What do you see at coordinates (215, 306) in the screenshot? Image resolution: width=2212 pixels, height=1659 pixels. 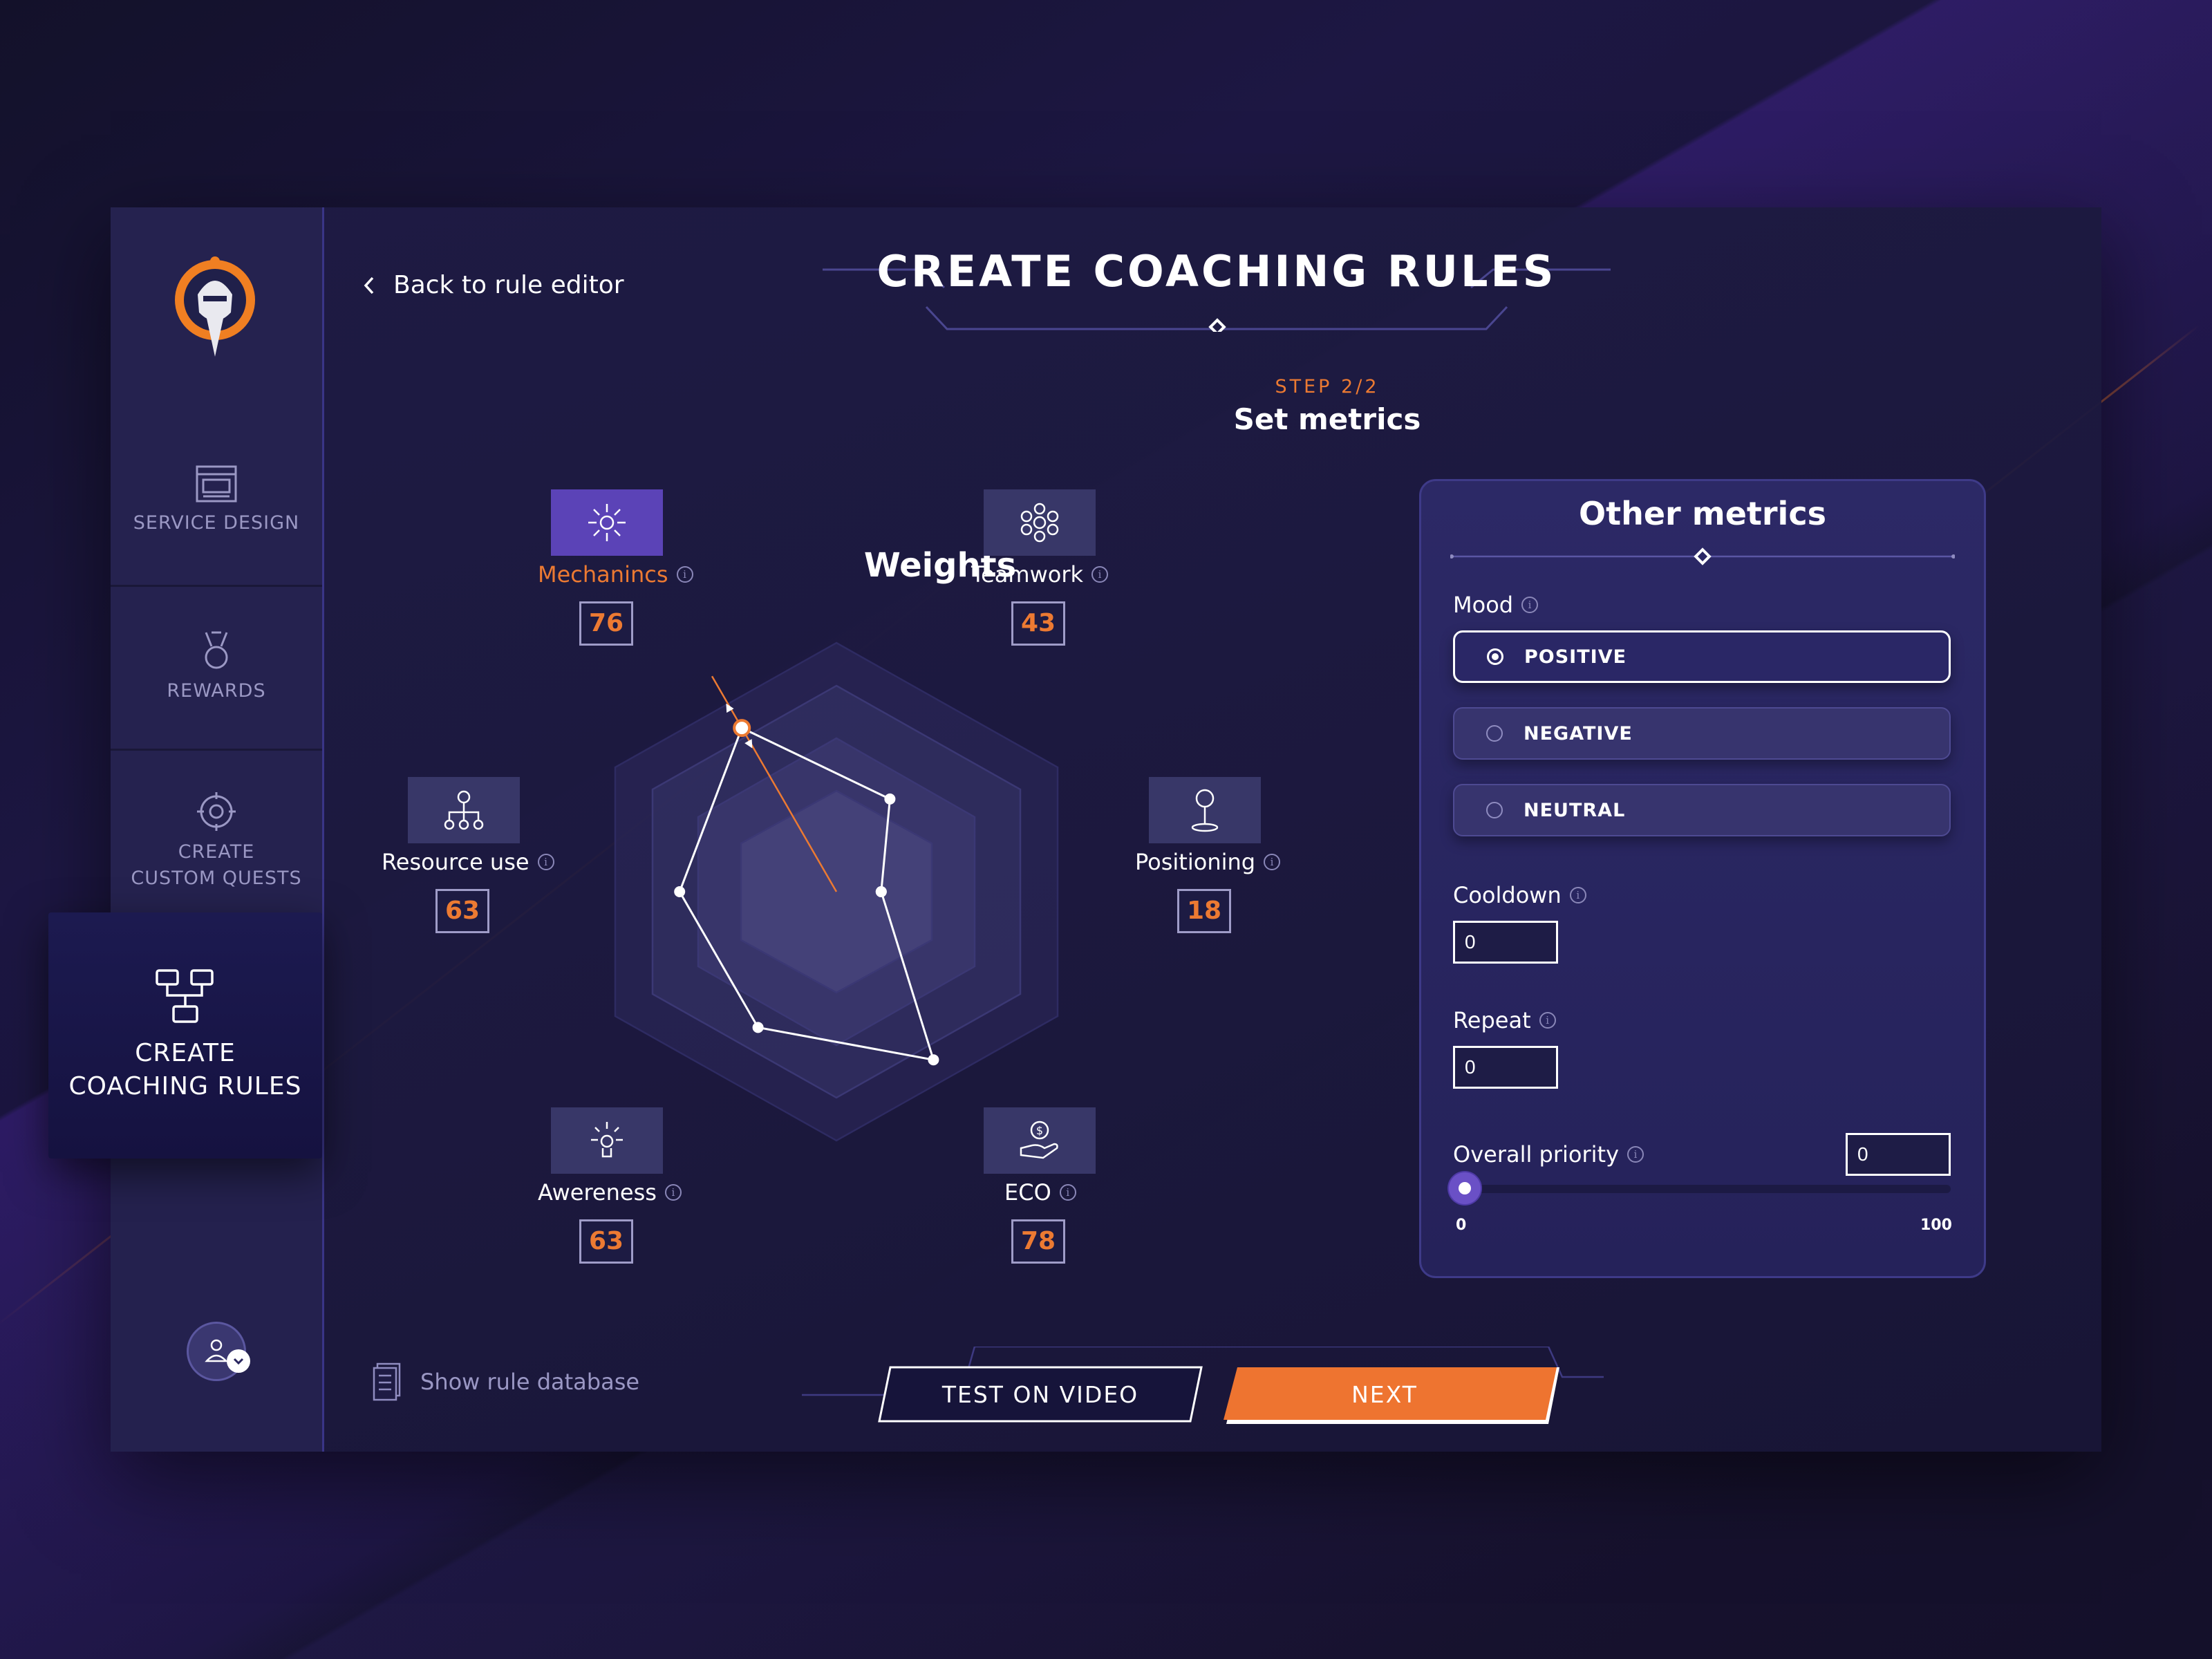 I see `app-logo-icon` at bounding box center [215, 306].